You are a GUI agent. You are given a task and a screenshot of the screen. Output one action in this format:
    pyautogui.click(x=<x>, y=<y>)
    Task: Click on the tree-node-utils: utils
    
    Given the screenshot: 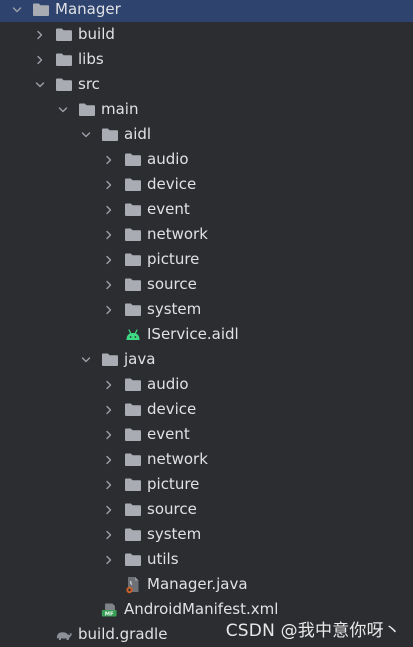 What is the action you would take?
    pyautogui.click(x=206, y=559)
    